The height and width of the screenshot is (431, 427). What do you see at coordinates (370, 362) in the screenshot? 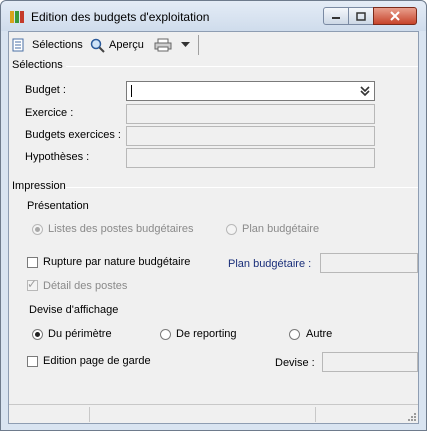
I see `devise-field` at bounding box center [370, 362].